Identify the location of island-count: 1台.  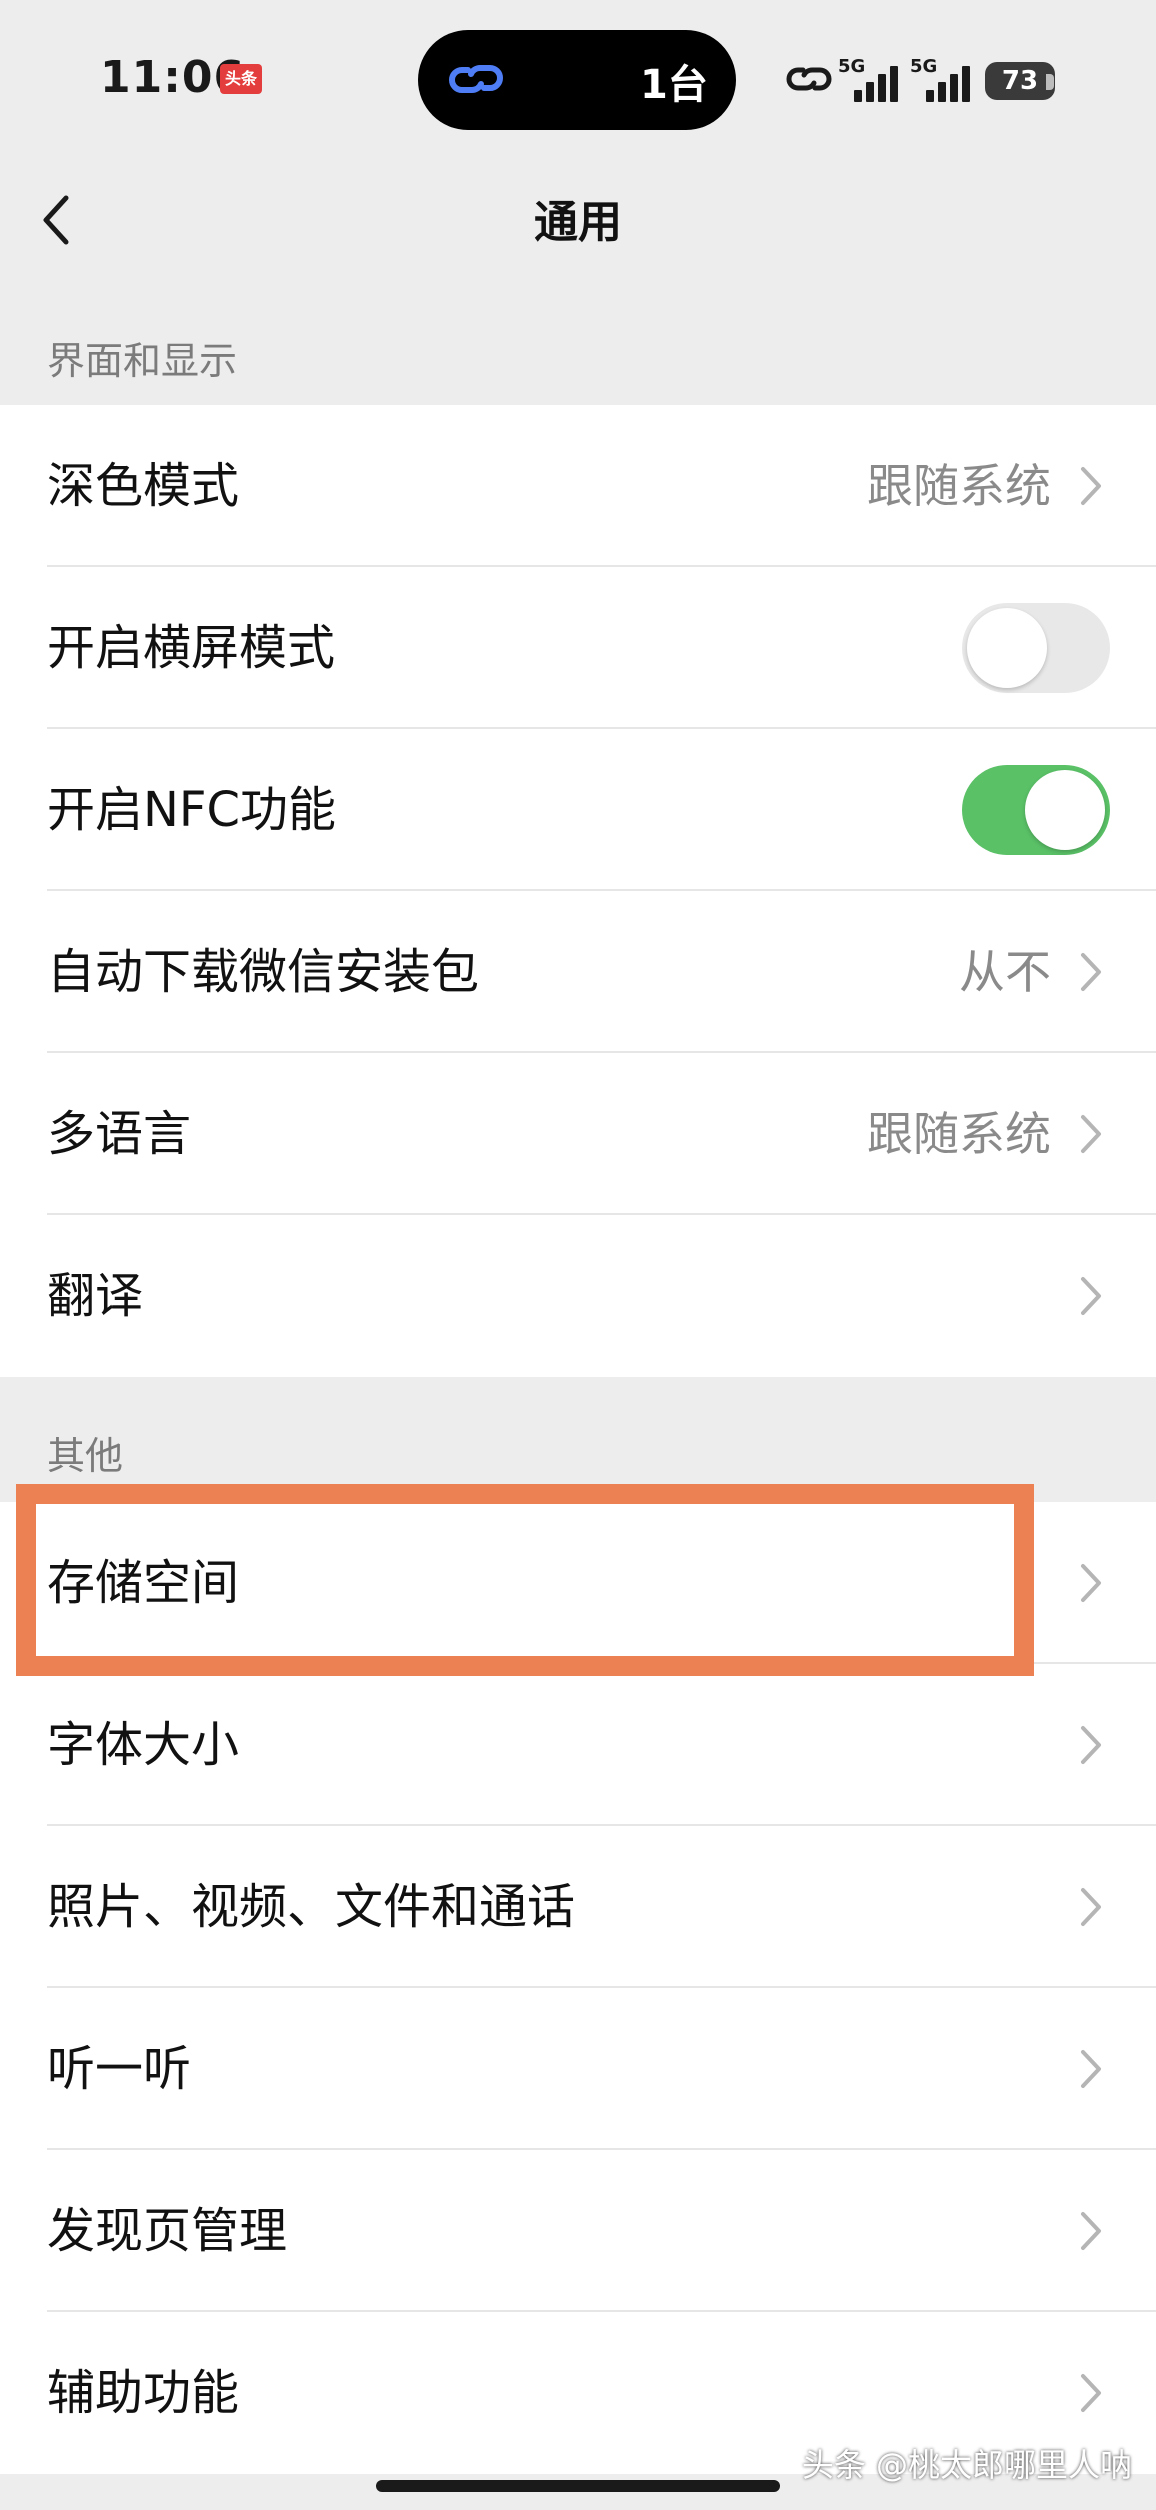
(674, 85).